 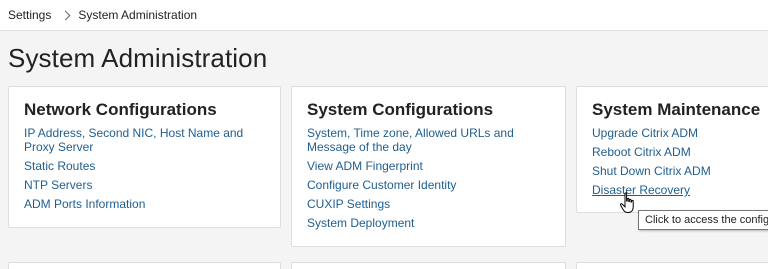 I want to click on hand-pointer-icon, so click(x=626, y=202).